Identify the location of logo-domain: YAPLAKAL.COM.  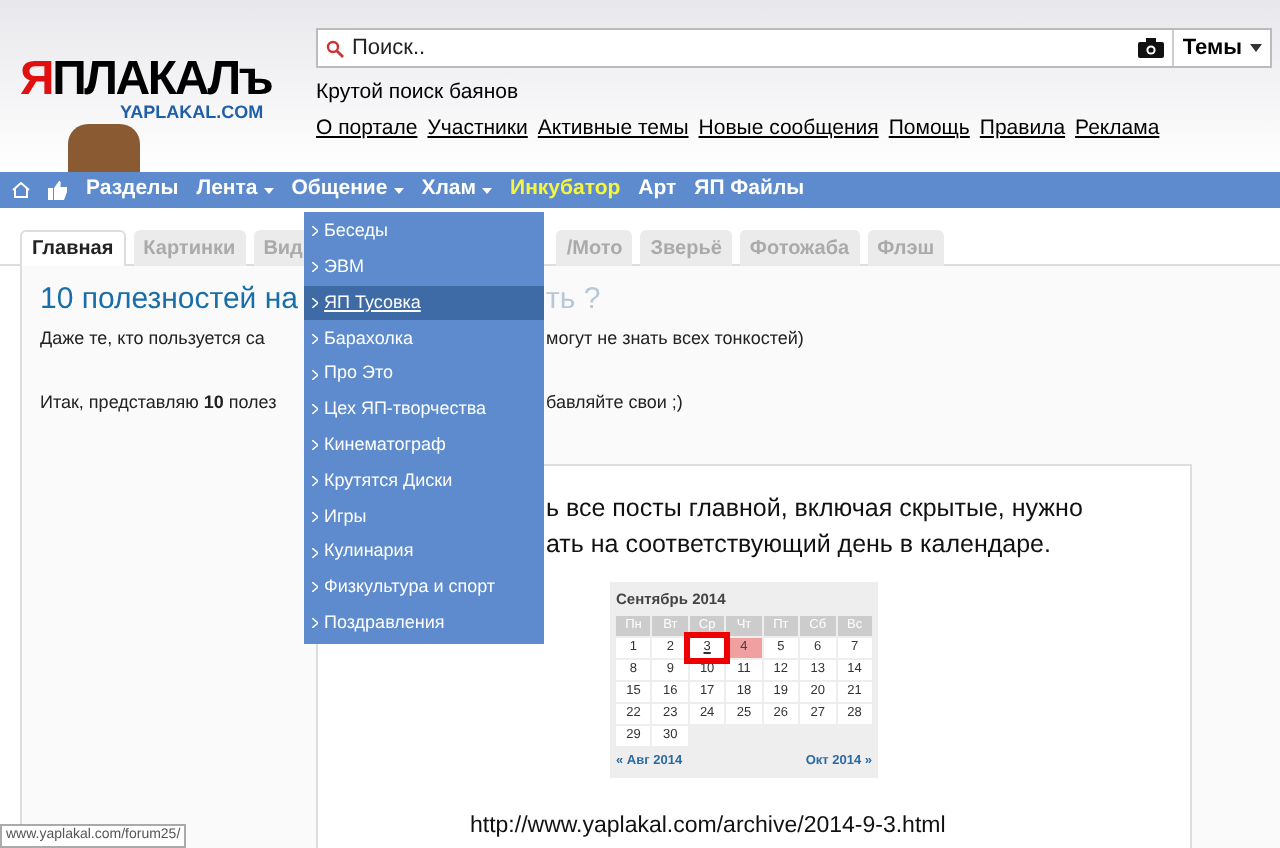
(192, 113).